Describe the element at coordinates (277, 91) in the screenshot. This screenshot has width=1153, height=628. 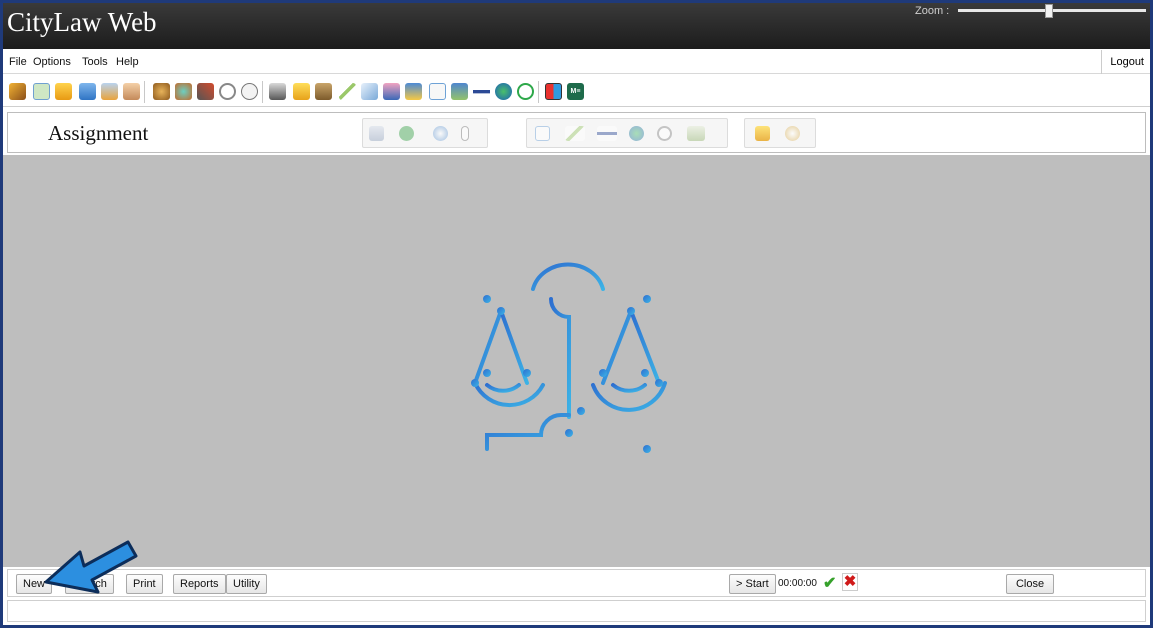
I see `printer-icon` at that location.